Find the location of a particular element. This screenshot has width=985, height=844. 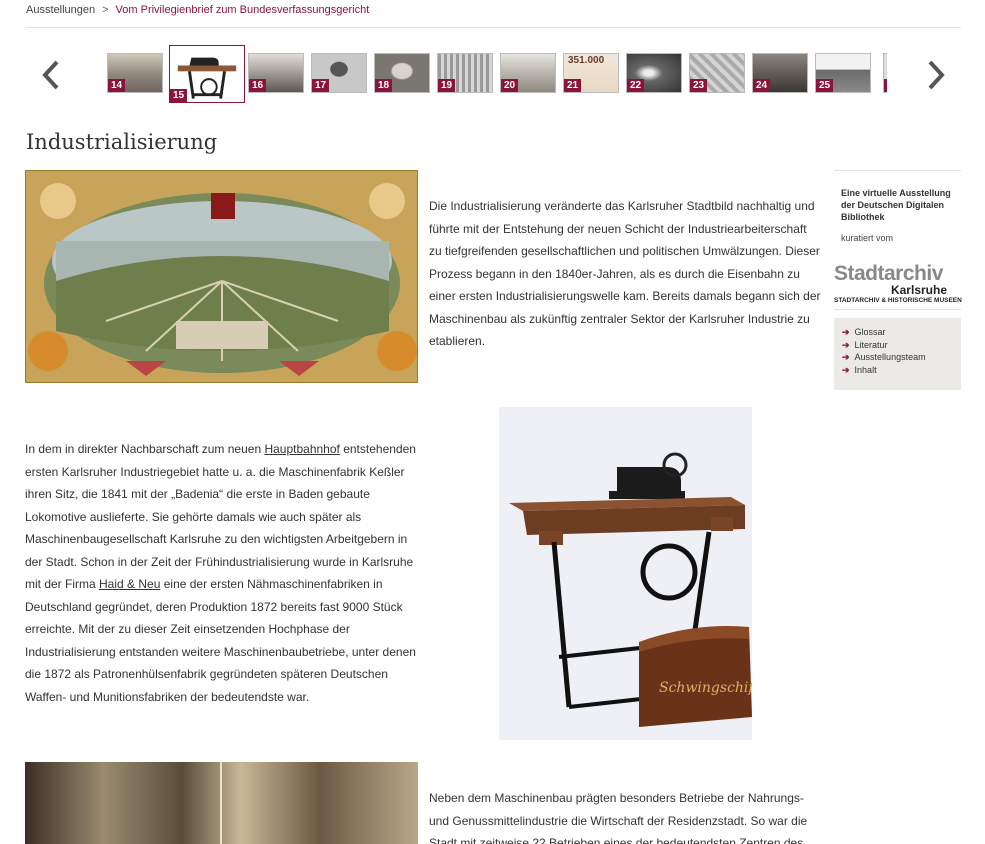

thumbnail-number: 22 is located at coordinates (636, 85).